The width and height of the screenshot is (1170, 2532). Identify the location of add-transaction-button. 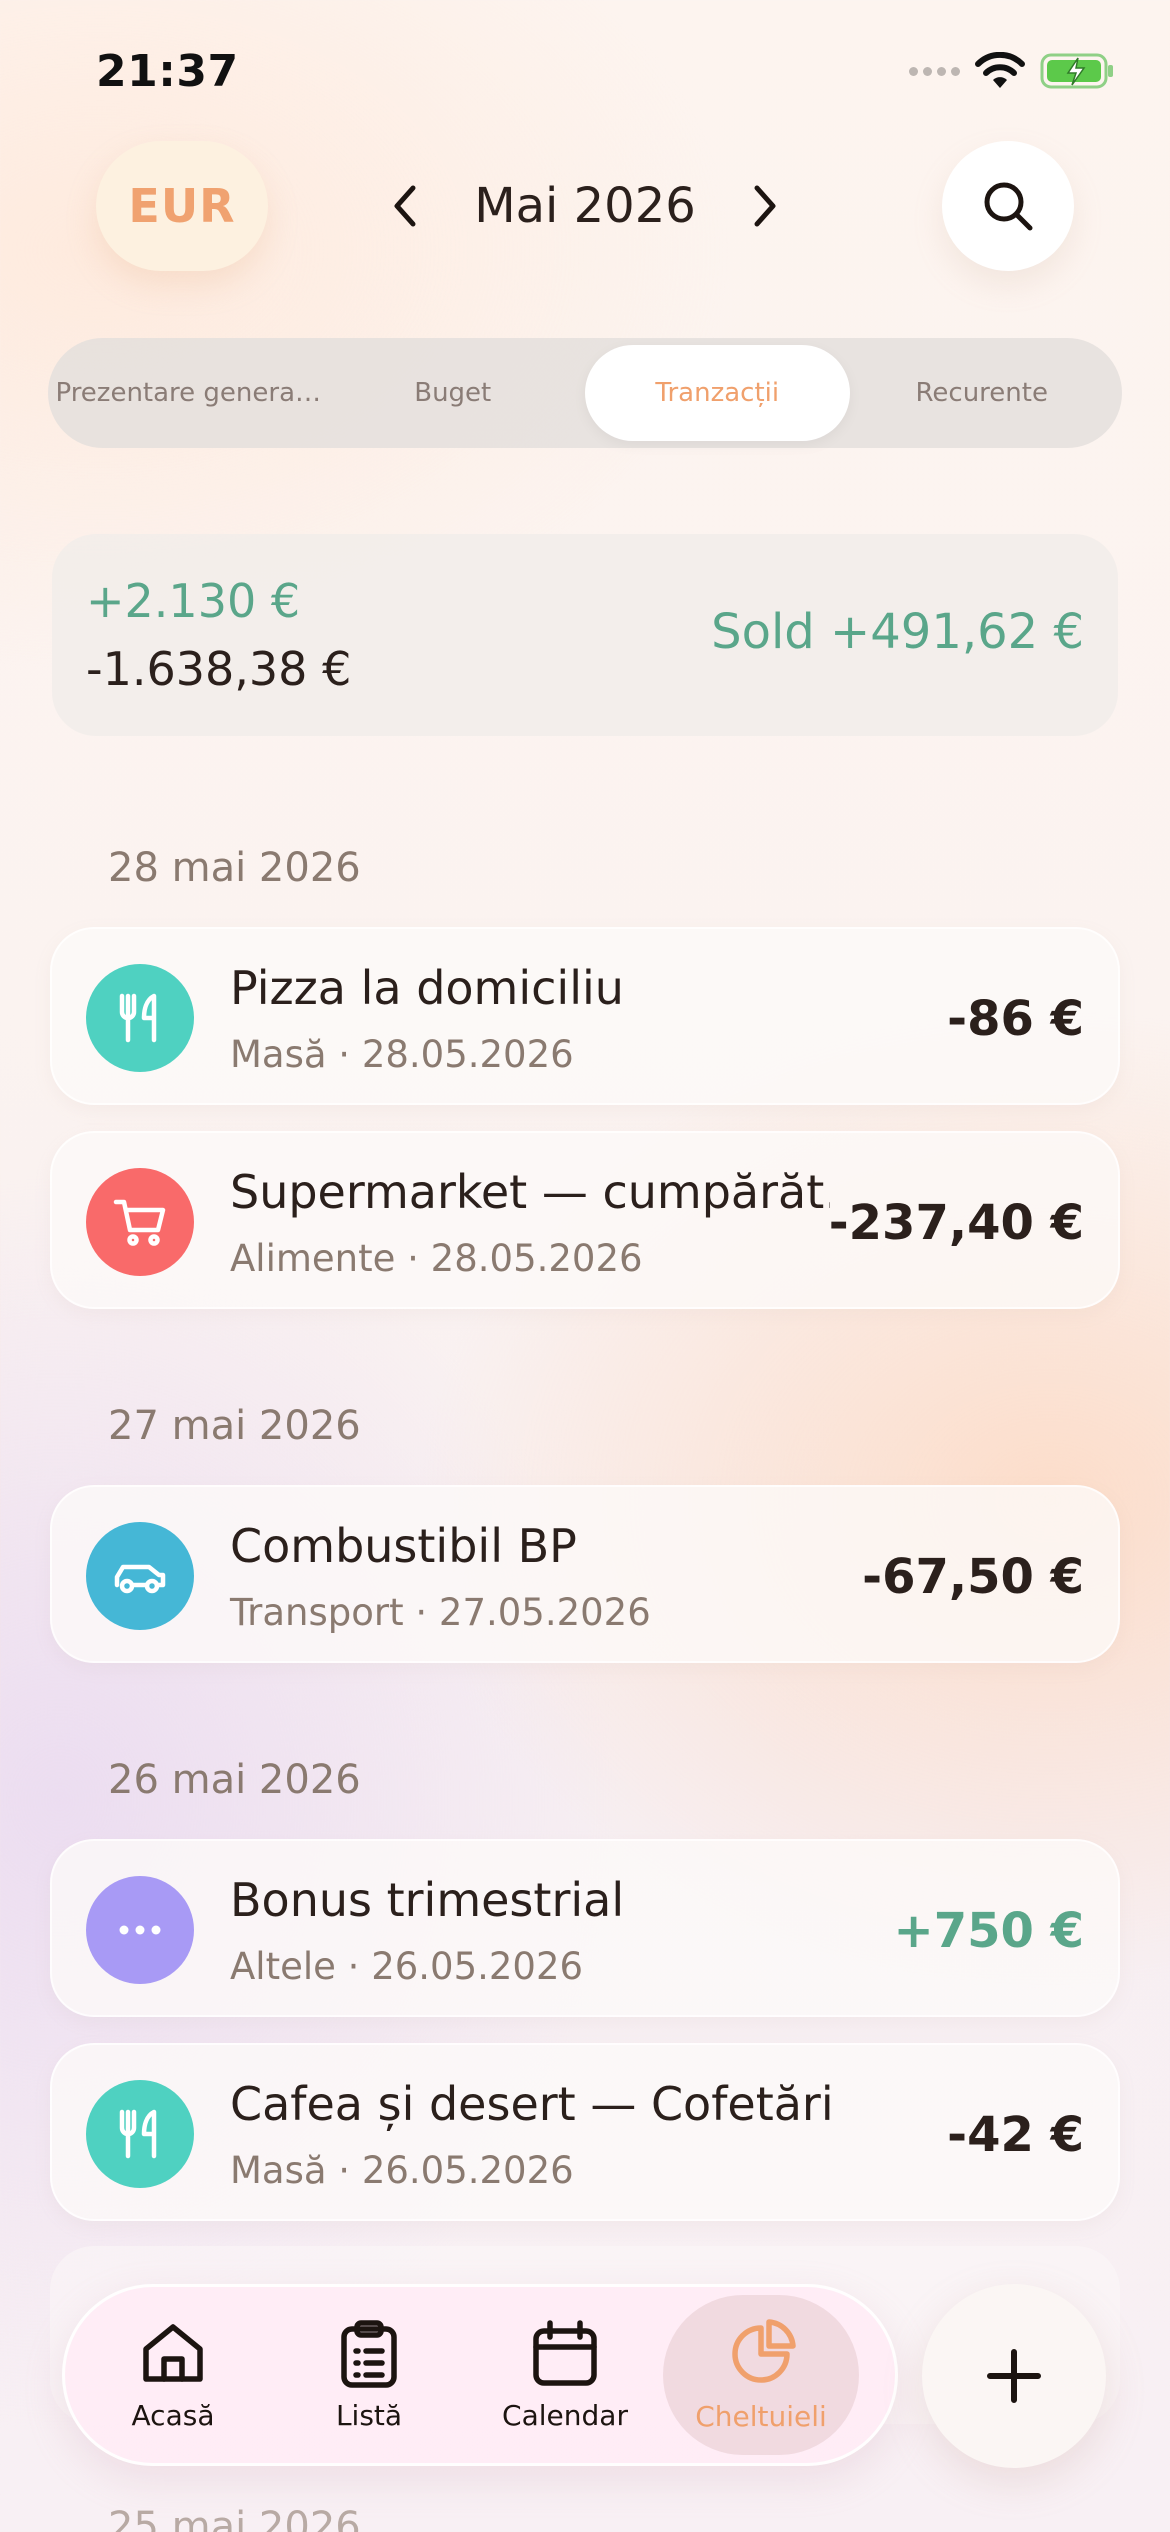
(1014, 2376).